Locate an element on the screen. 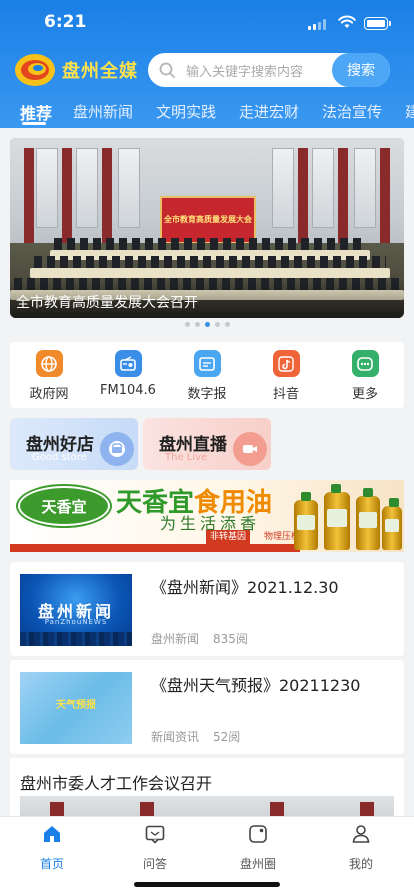 The width and height of the screenshot is (414, 896). search-button: 搜索 is located at coordinates (361, 70).